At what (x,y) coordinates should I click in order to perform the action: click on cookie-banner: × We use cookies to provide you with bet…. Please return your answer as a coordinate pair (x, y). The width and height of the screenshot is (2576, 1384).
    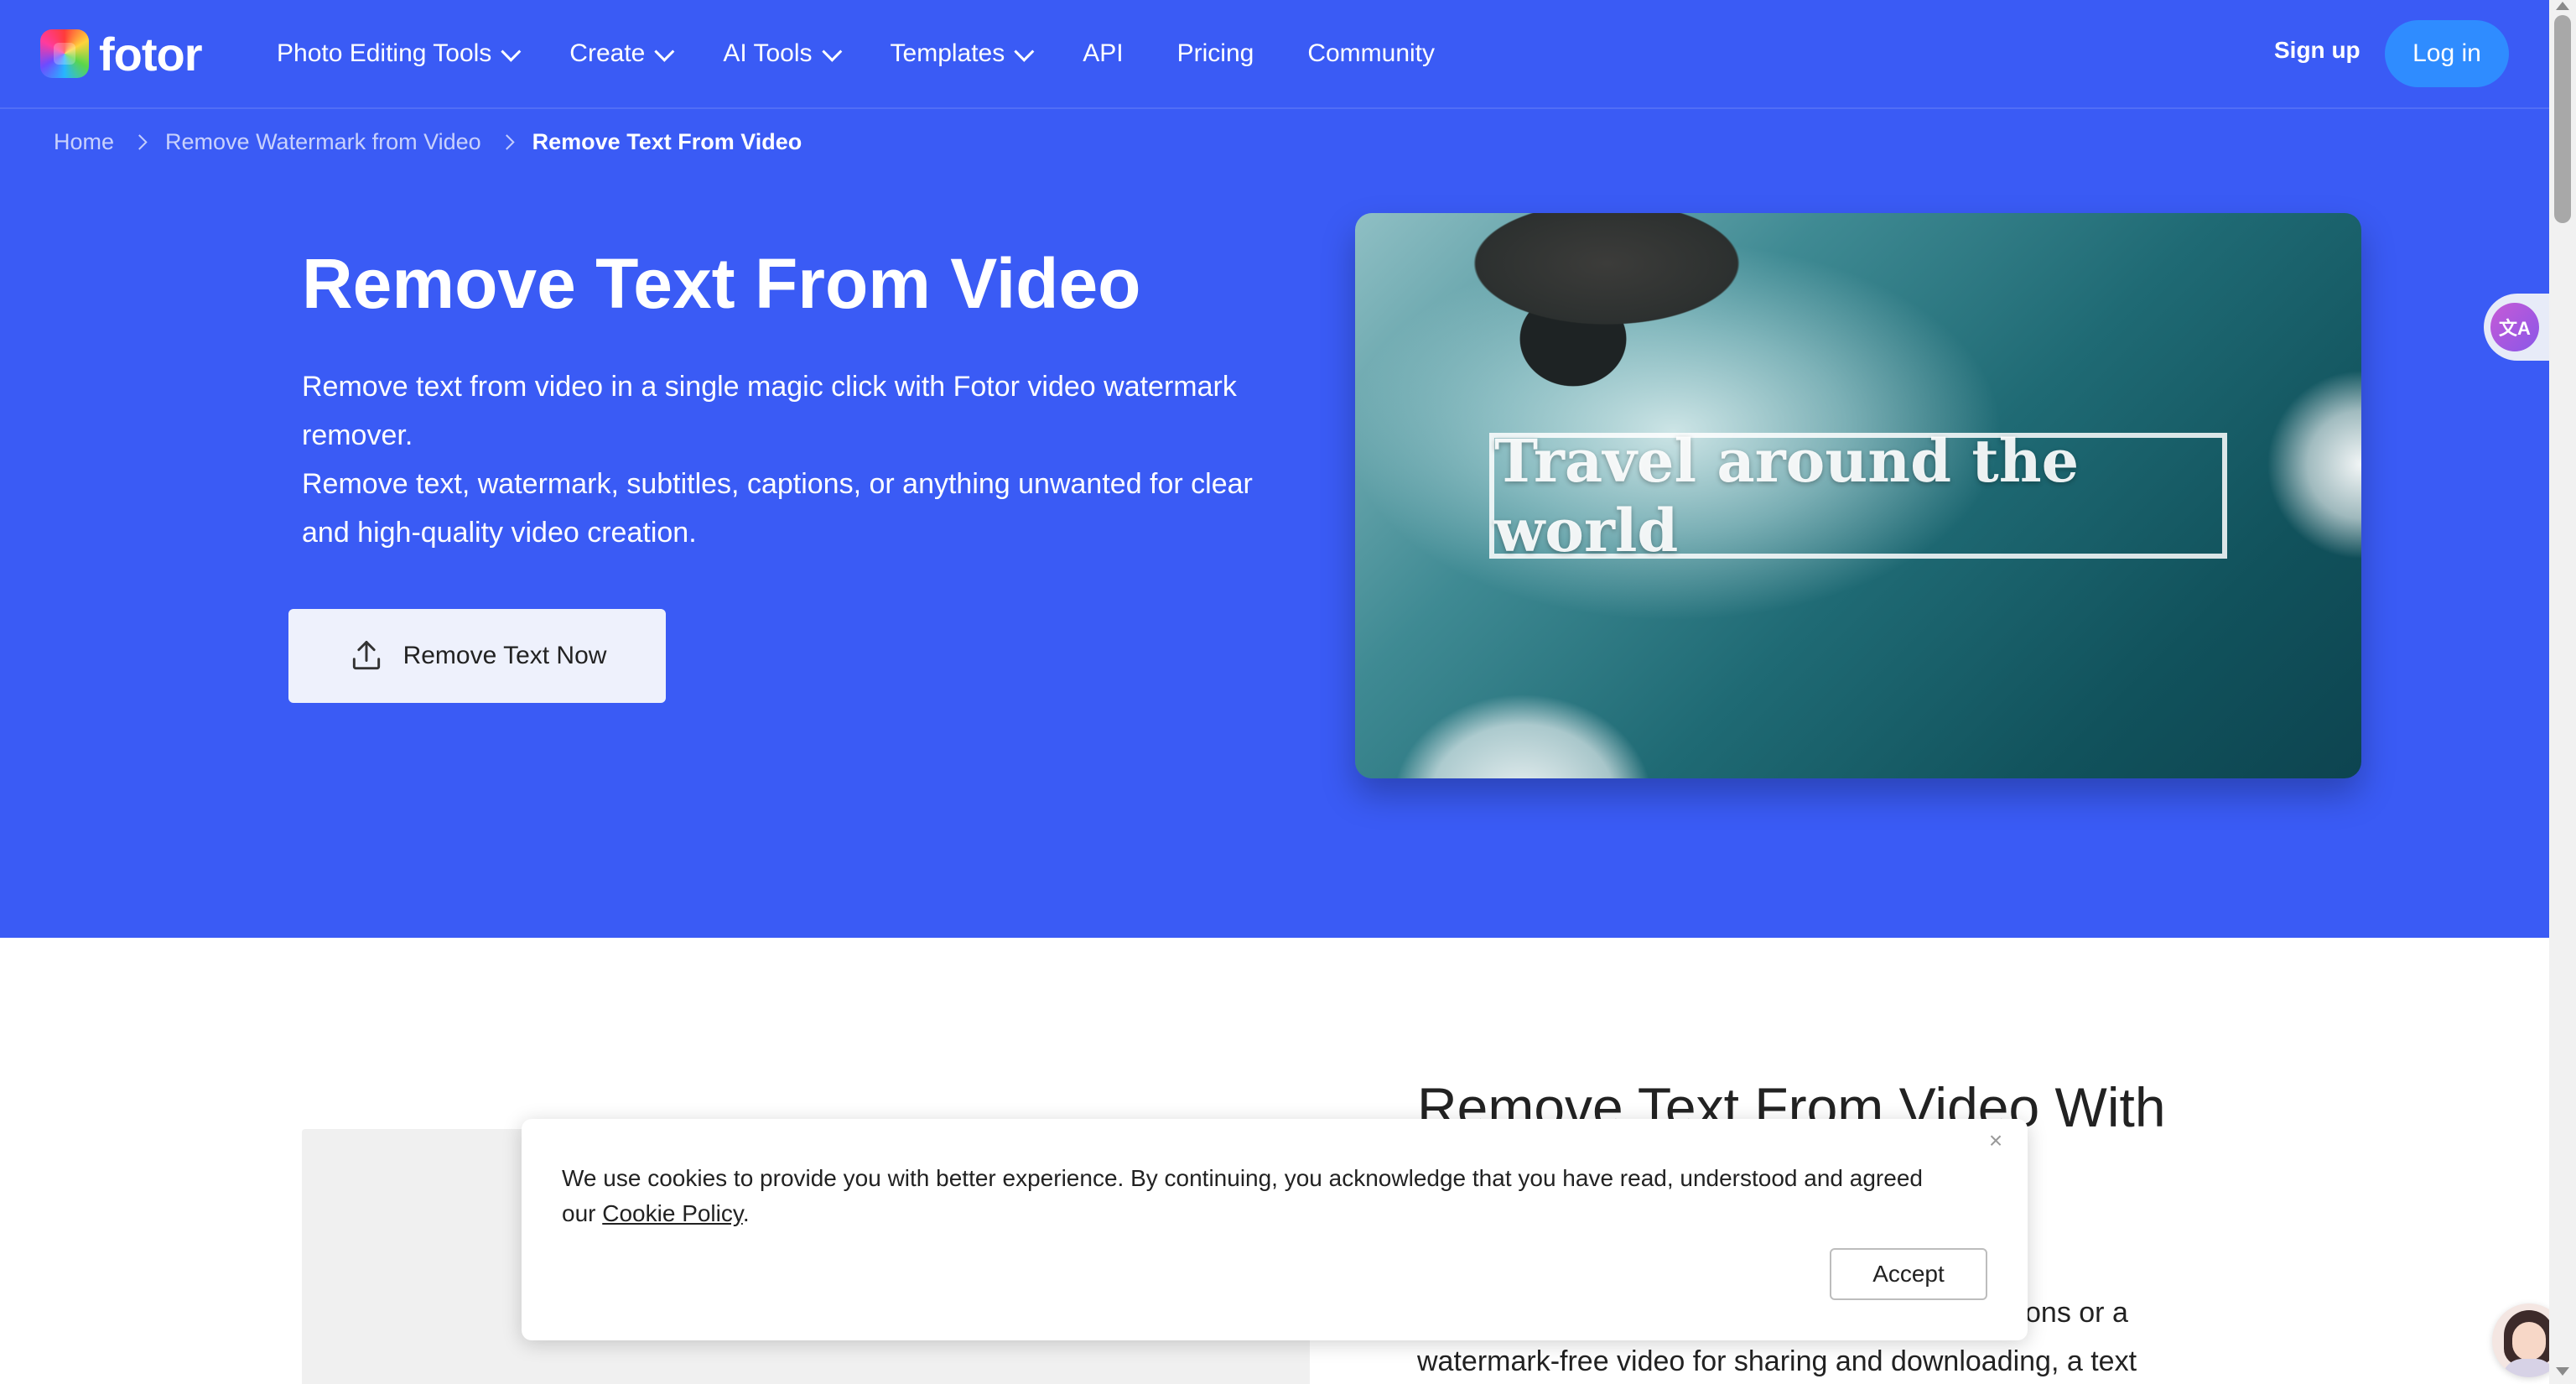
    Looking at the image, I should click on (1275, 1229).